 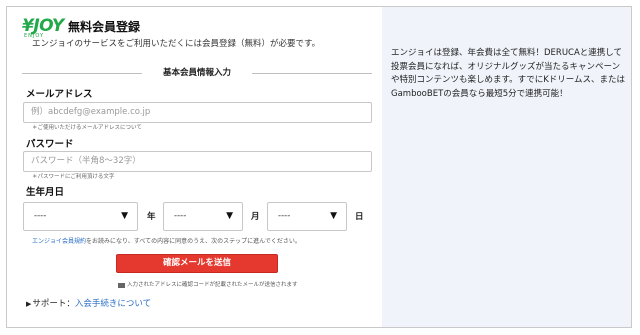 I want to click on birth-year-select: ---- ▼, so click(x=80, y=216).